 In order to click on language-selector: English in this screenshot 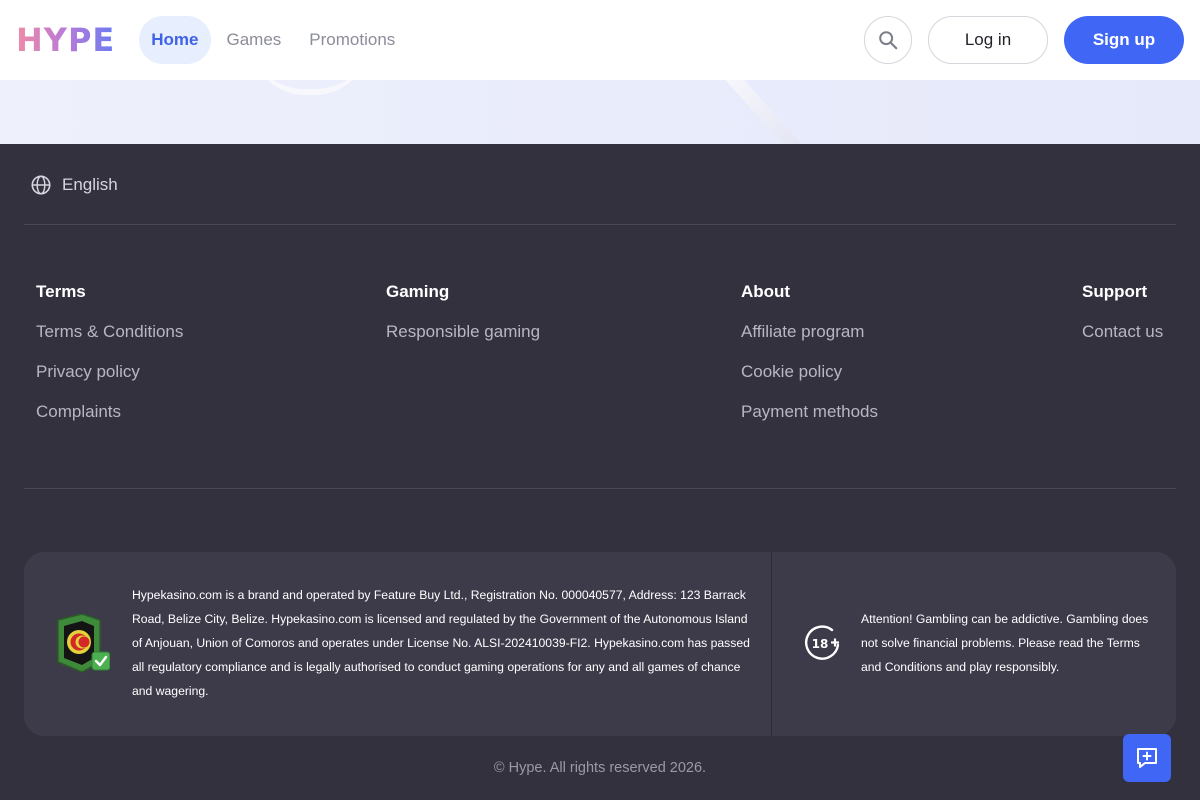, I will do `click(74, 185)`.